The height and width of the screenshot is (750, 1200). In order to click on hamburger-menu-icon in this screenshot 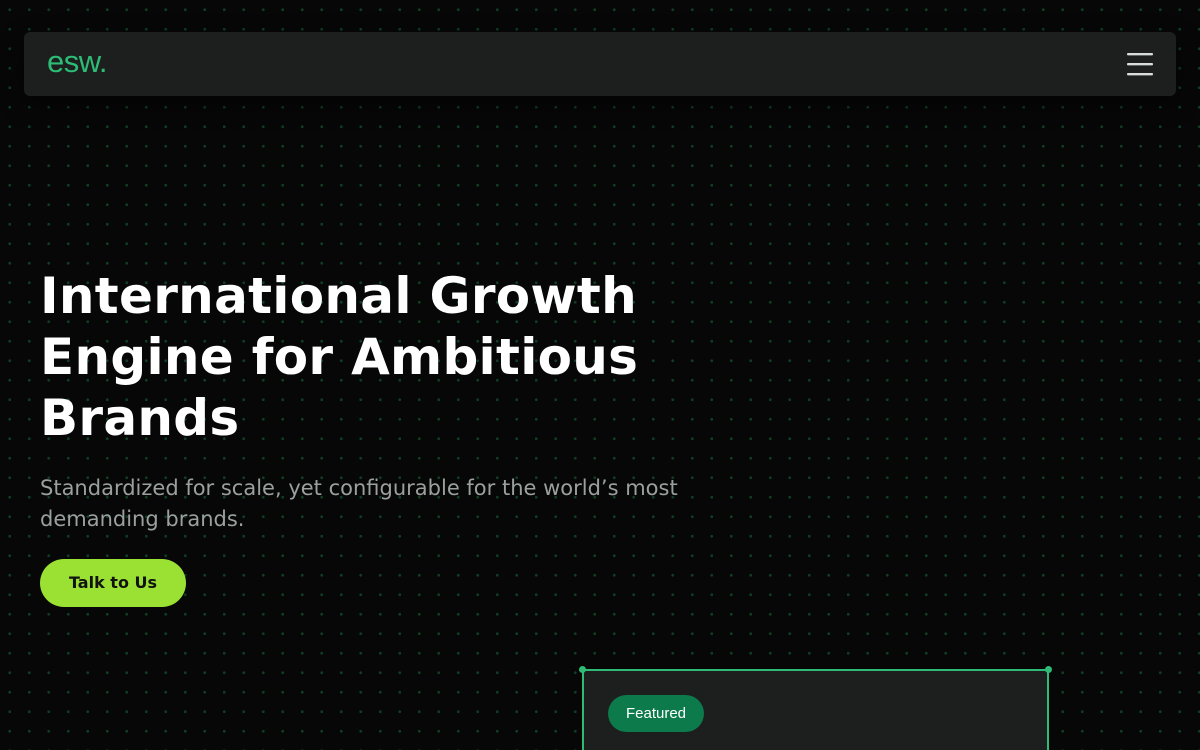, I will do `click(1140, 64)`.